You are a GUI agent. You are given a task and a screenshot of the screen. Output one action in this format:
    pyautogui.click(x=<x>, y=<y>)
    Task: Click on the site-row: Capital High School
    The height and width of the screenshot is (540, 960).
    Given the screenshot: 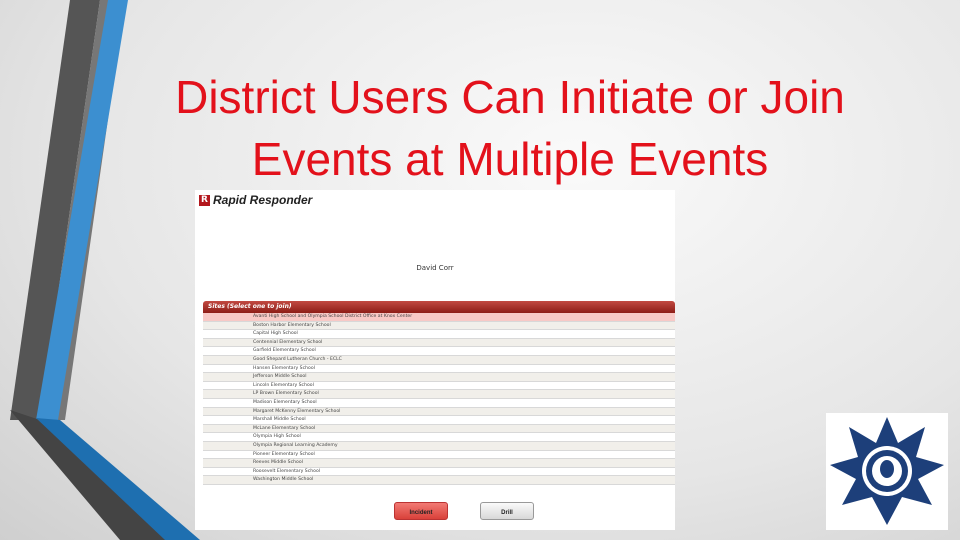 What is the action you would take?
    pyautogui.click(x=439, y=334)
    